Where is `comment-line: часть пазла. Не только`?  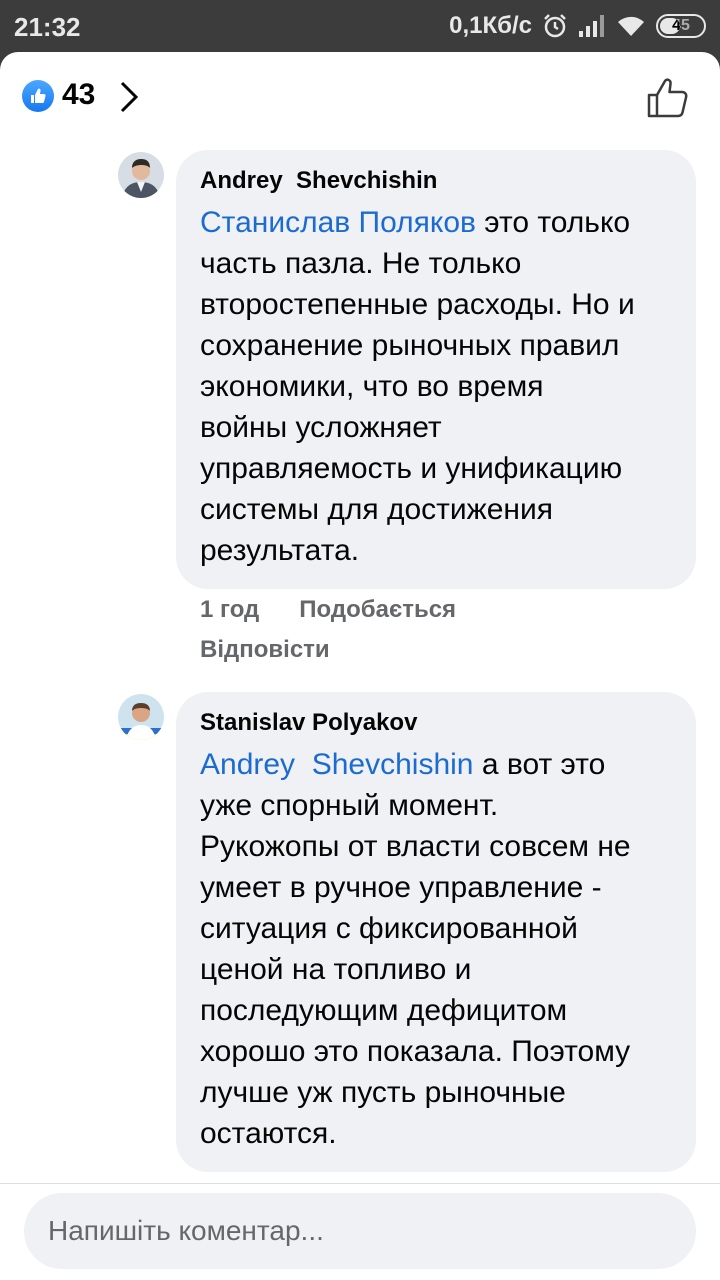 comment-line: часть пазла. Не только is located at coordinates (361, 263).